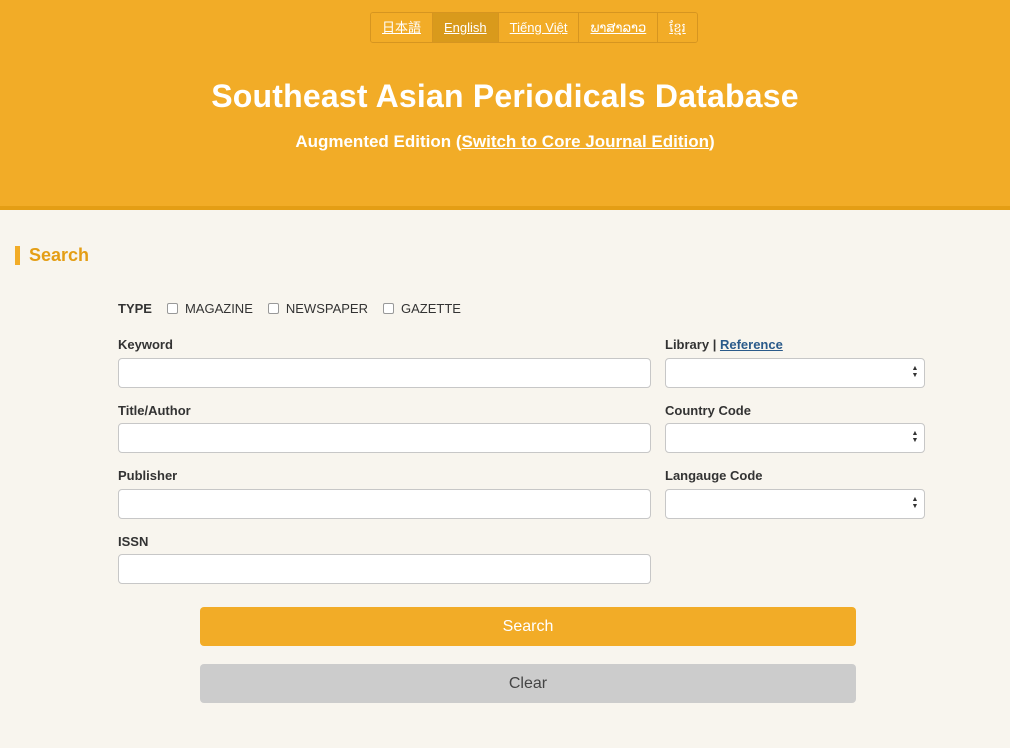 The image size is (1010, 748). What do you see at coordinates (466, 27) in the screenshot?
I see `lang-english: English` at bounding box center [466, 27].